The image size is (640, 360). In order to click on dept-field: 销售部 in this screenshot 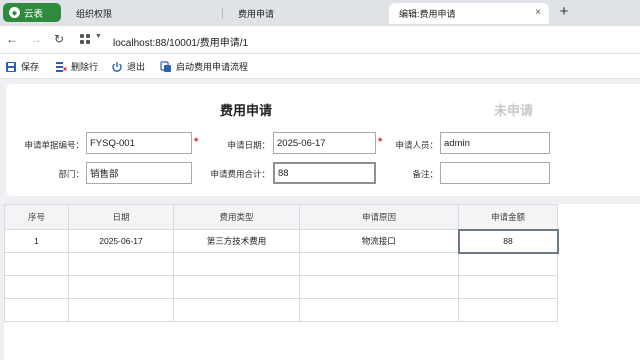, I will do `click(139, 173)`.